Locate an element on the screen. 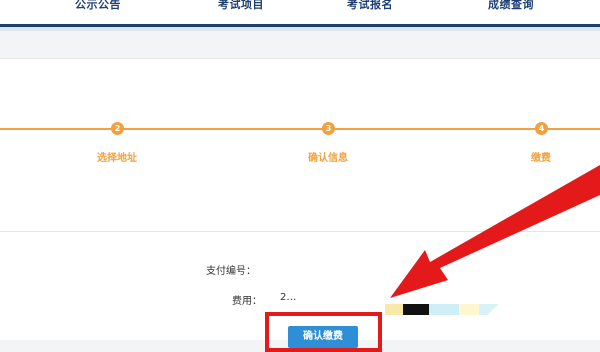 The height and width of the screenshot is (352, 600). color-strip-yellow is located at coordinates (394, 309).